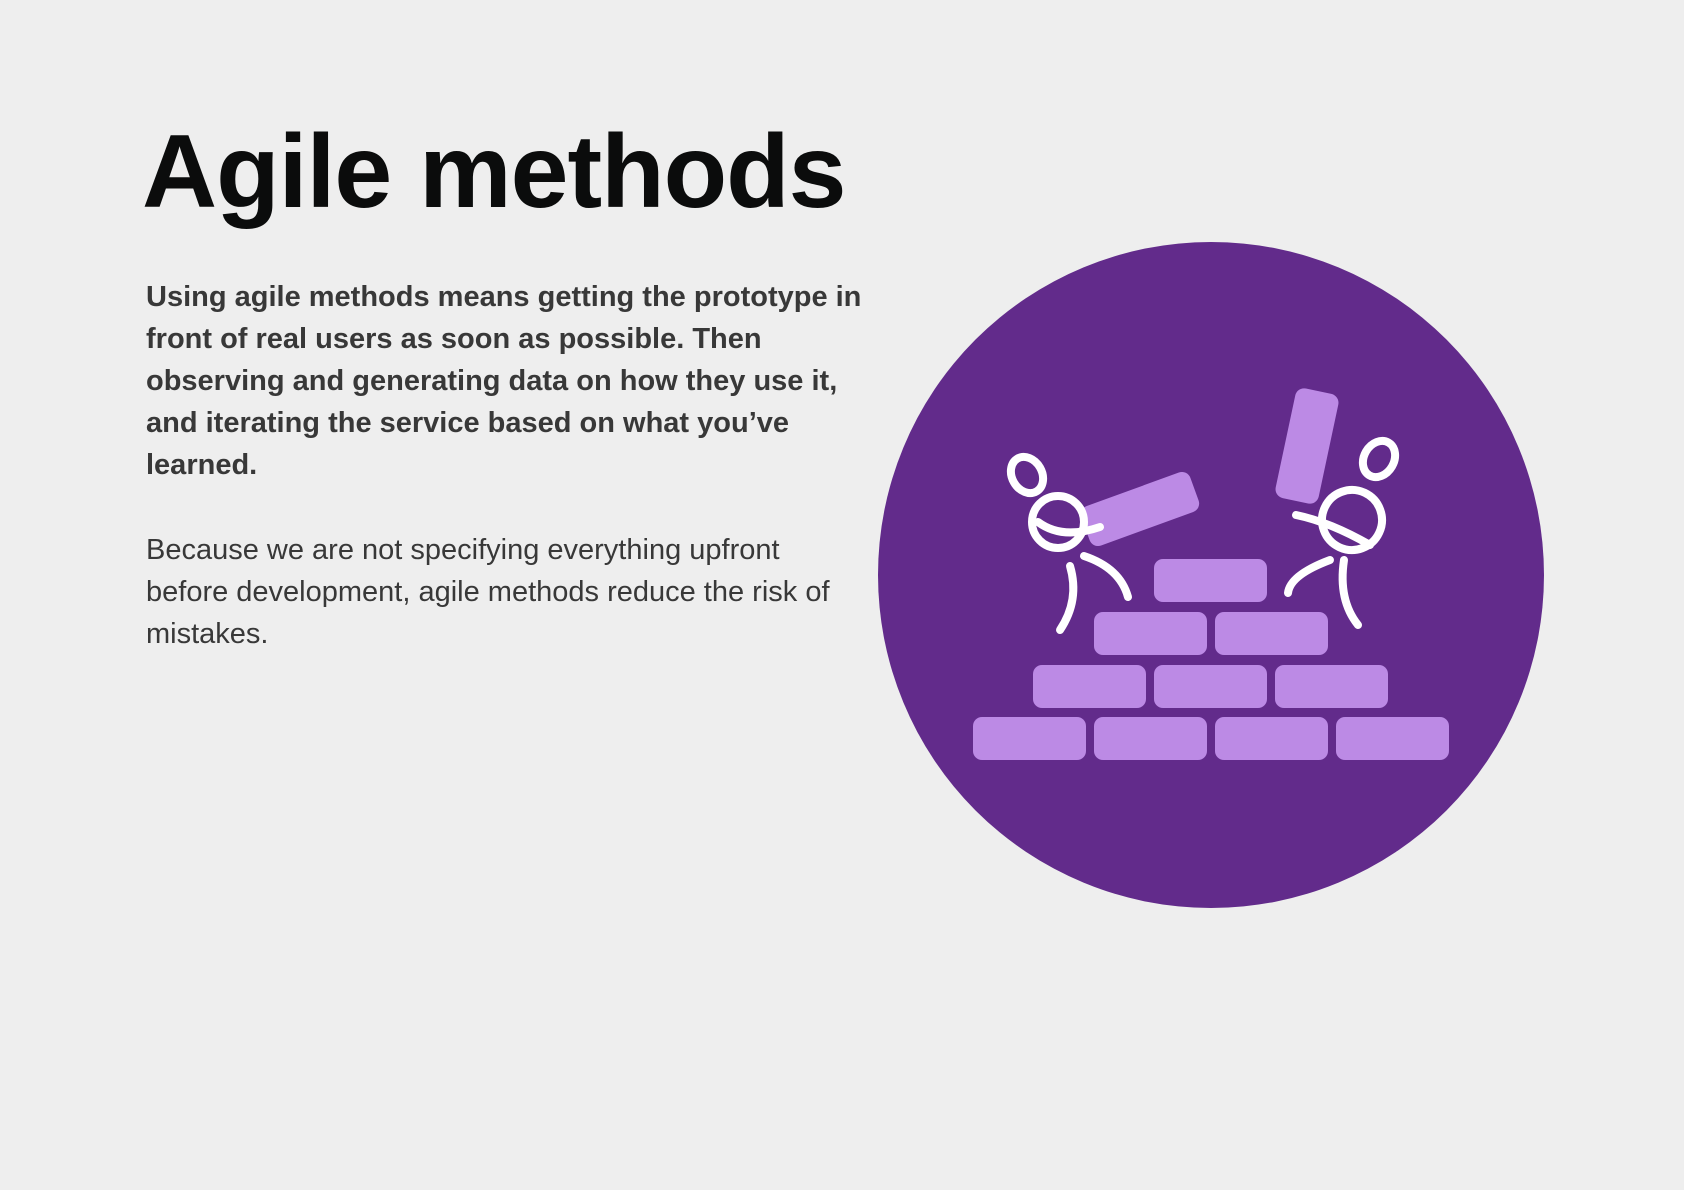  I want to click on page-title: Agile methods, so click(494, 172).